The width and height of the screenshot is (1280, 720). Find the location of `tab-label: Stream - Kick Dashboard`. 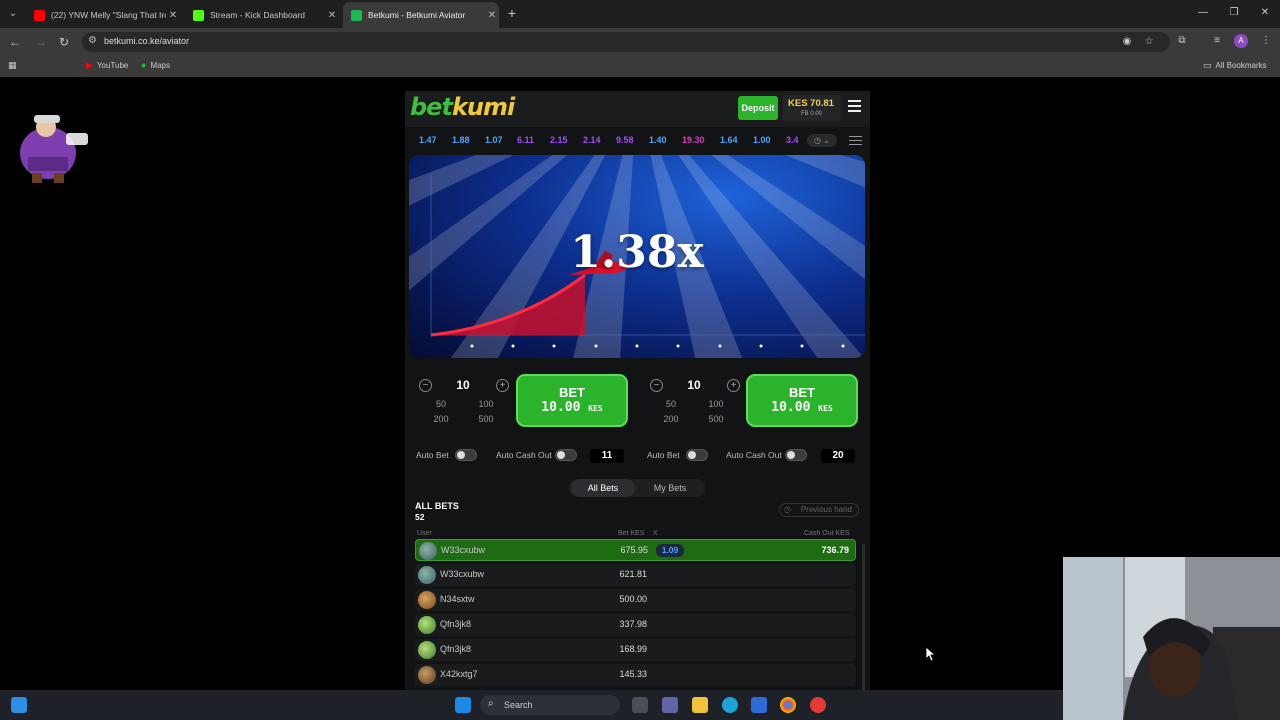

tab-label: Stream - Kick Dashboard is located at coordinates (257, 15).